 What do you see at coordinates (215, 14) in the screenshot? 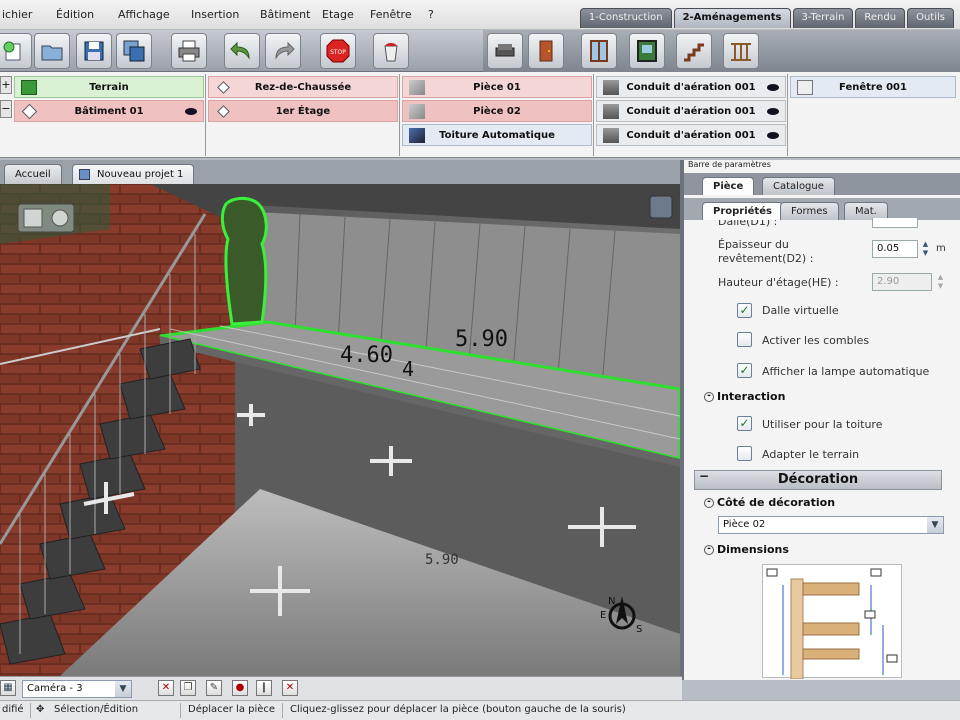
I see `menu-insertion: Insertion` at bounding box center [215, 14].